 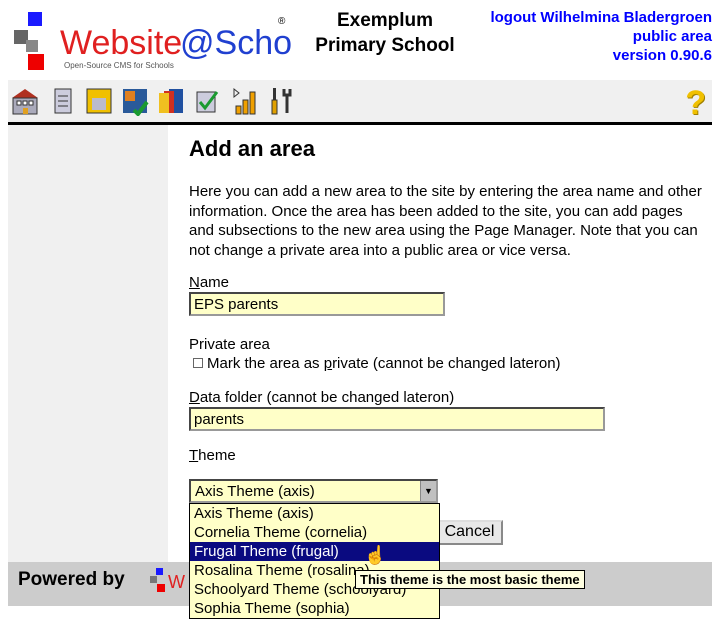 What do you see at coordinates (327, 397) in the screenshot?
I see `label-text: ata folder (cannot be changed lateron)` at bounding box center [327, 397].